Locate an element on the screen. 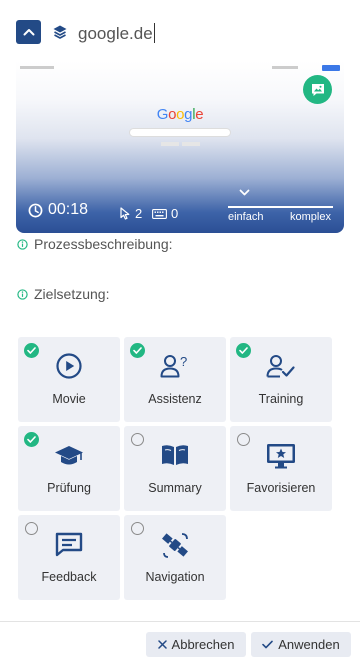 This screenshot has height=667, width=360. option-label: Summary is located at coordinates (175, 488).